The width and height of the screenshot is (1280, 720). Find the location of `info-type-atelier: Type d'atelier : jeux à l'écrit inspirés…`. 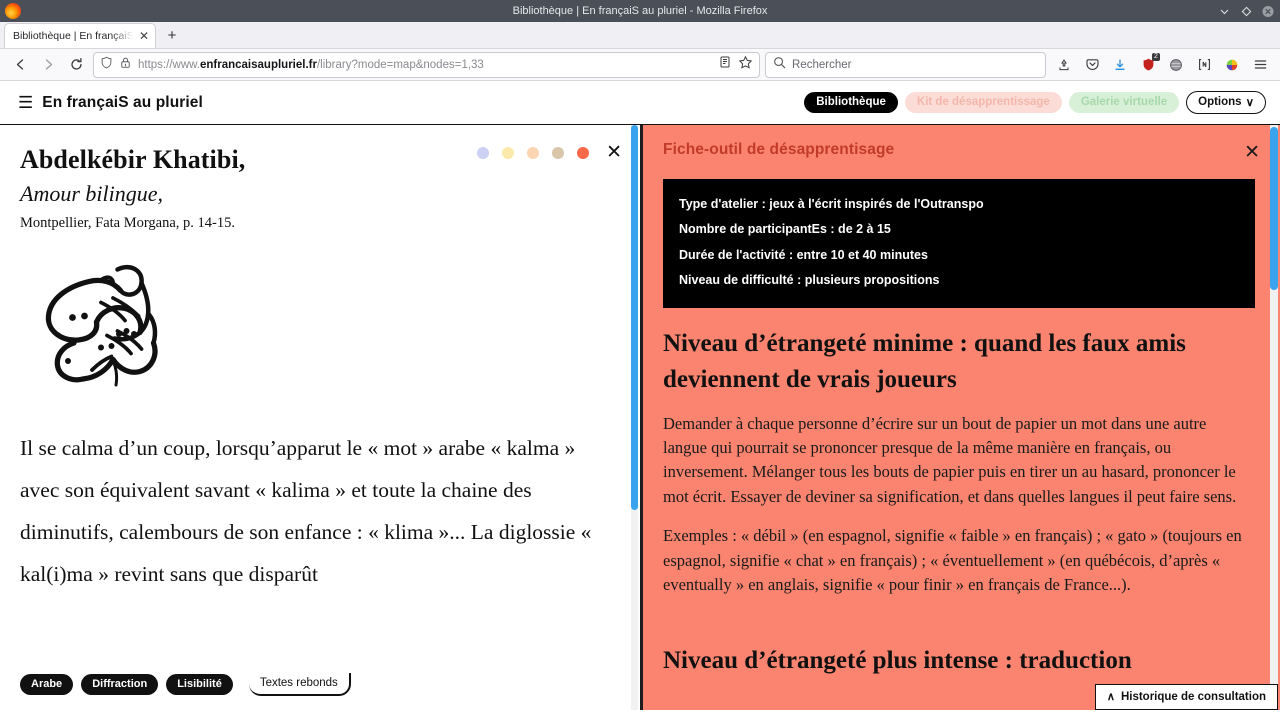

info-type-atelier: Type d'atelier : jeux à l'écrit inspirés… is located at coordinates (831, 204).